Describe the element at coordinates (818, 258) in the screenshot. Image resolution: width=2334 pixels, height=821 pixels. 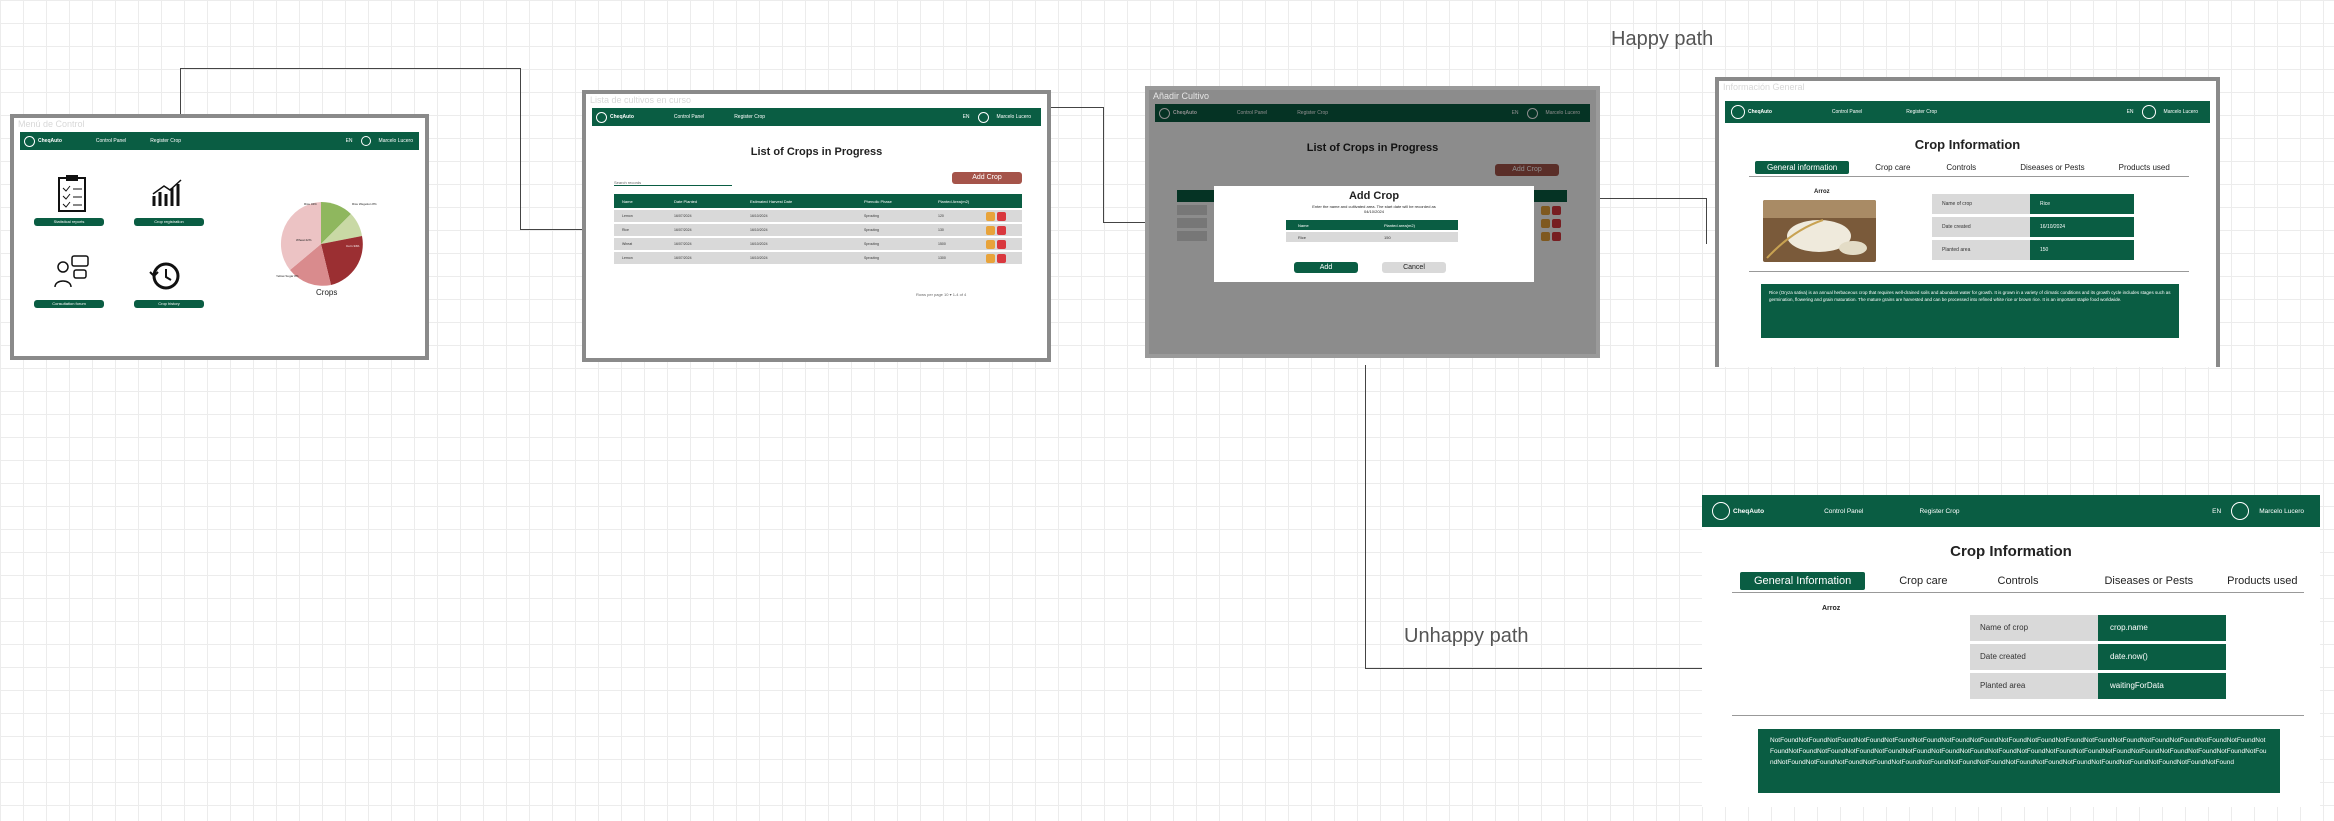
I see `table-row: Lemon 16/07/2024 16/10/2024 Sprouting 1300` at that location.